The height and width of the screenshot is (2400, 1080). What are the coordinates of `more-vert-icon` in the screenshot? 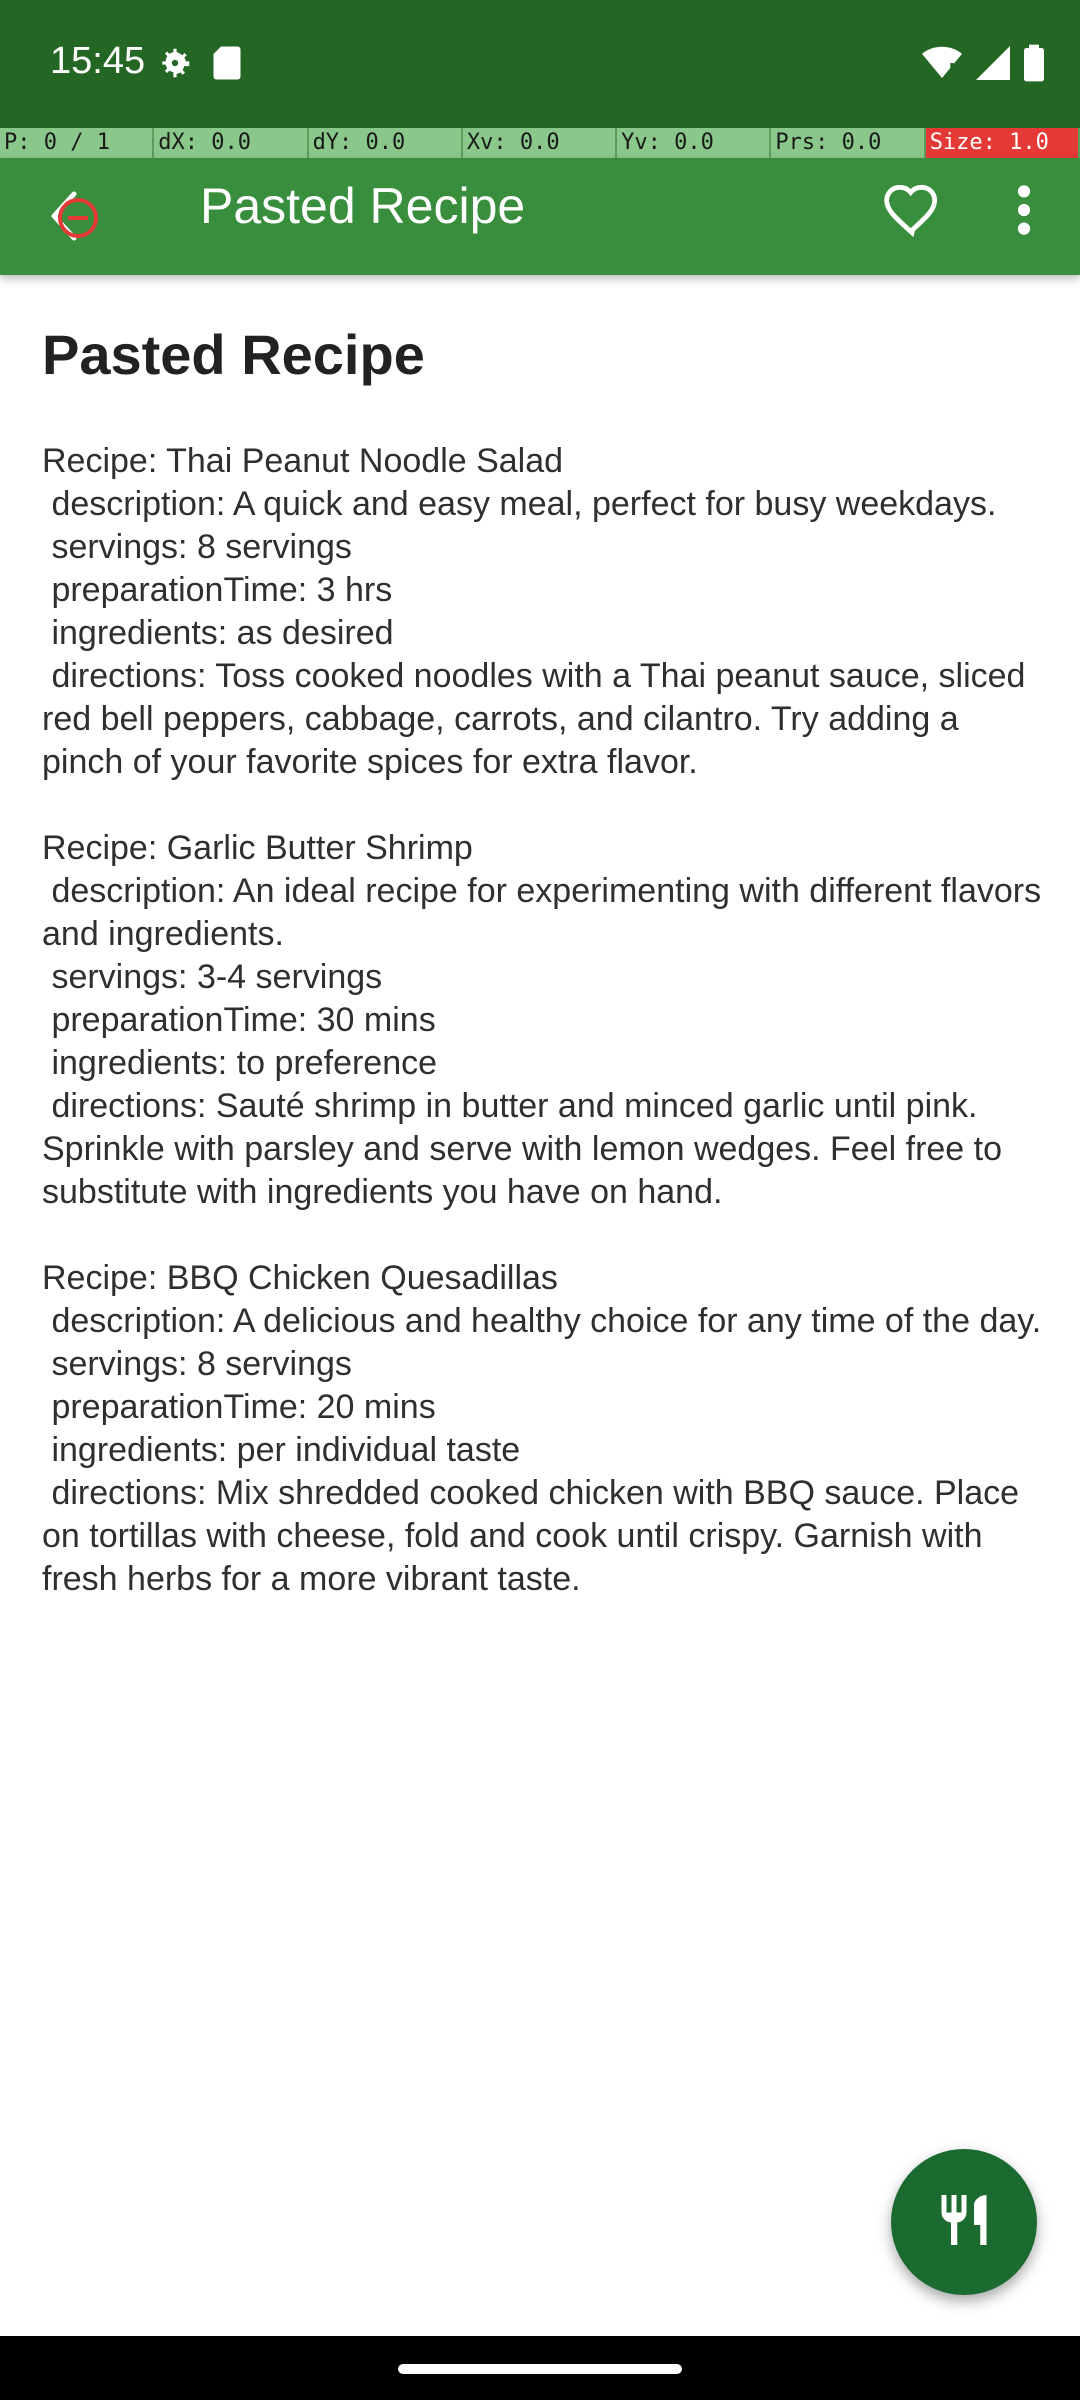 It's located at (1024, 210).